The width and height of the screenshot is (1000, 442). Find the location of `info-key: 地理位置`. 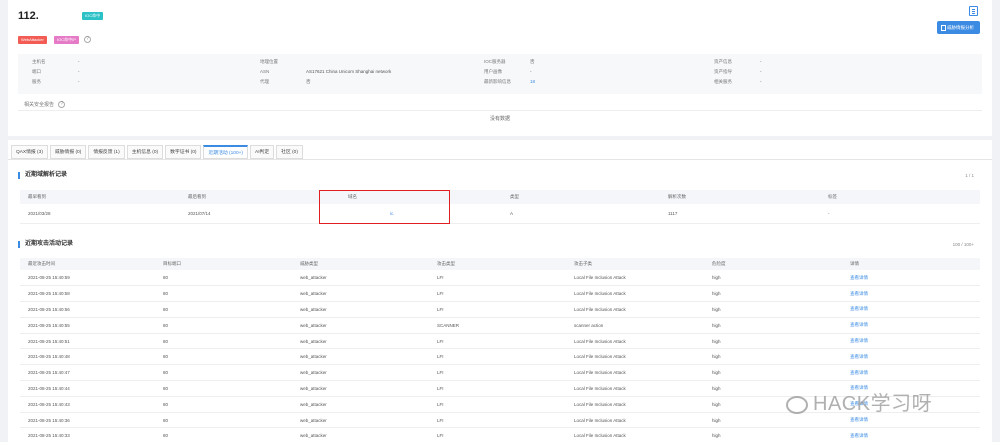

info-key: 地理位置 is located at coordinates (269, 61).